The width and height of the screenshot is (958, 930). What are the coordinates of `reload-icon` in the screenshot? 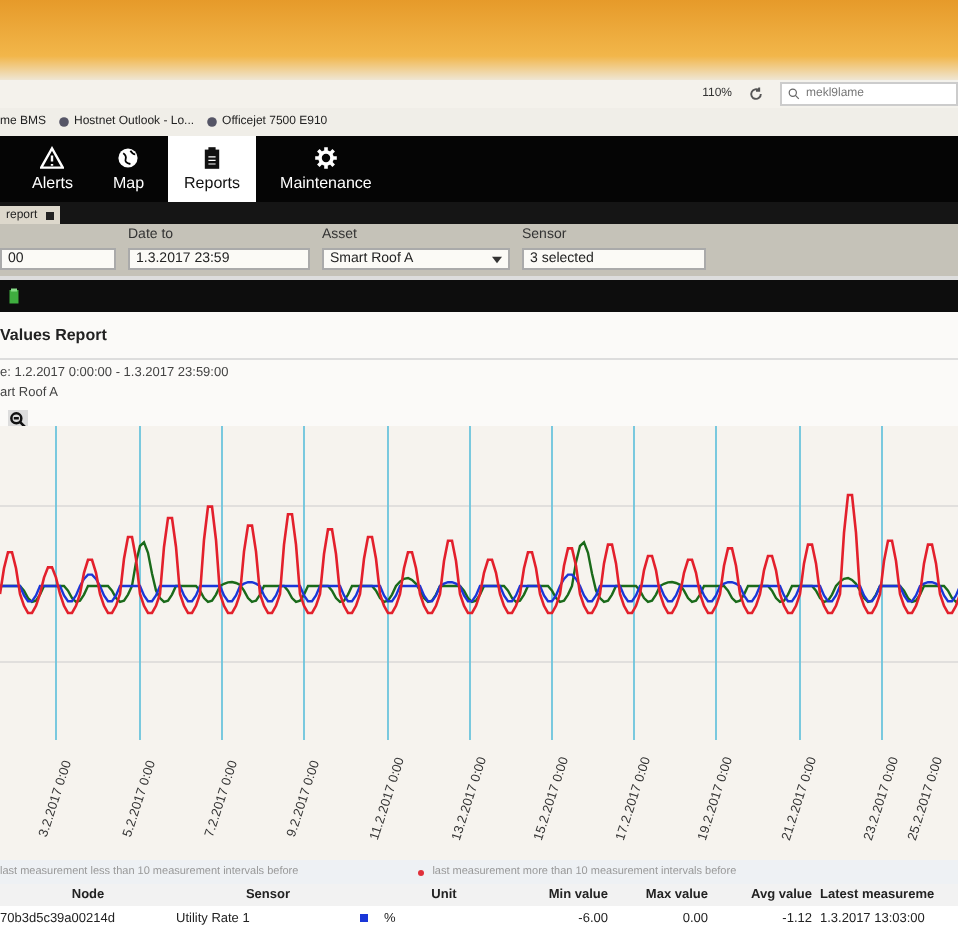 It's located at (756, 94).